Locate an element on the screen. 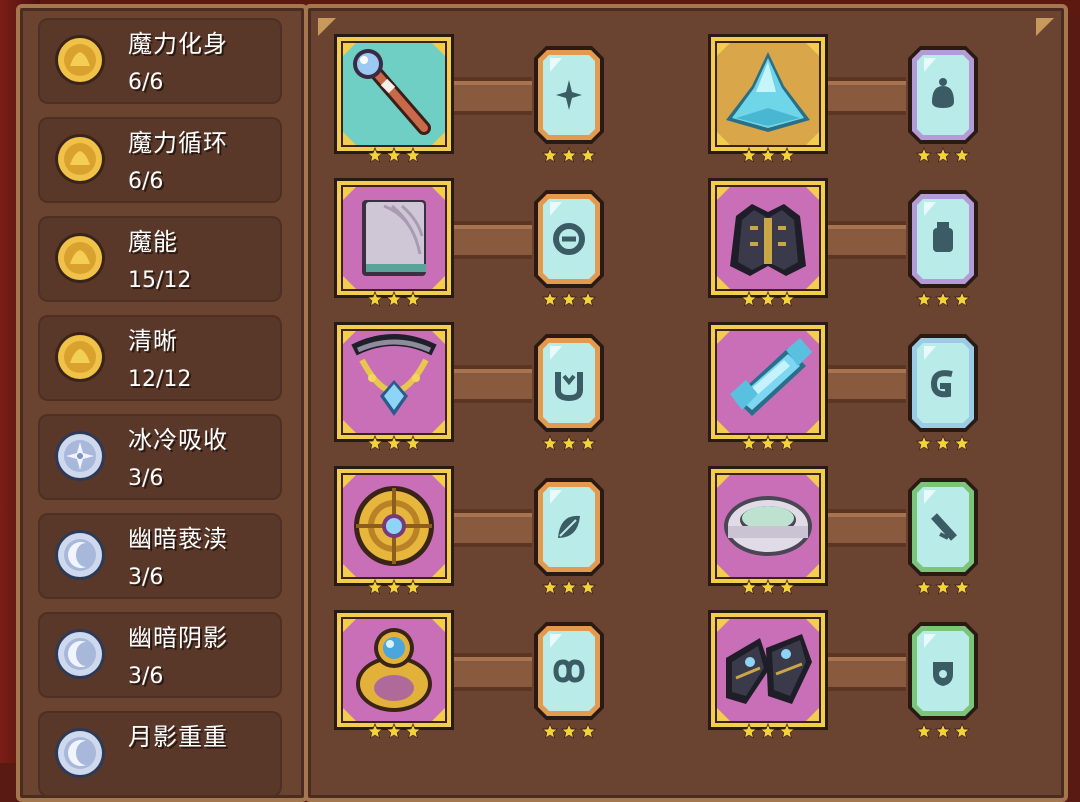 The image size is (1080, 802). rune-symbol-shield-icon is located at coordinates (943, 674).